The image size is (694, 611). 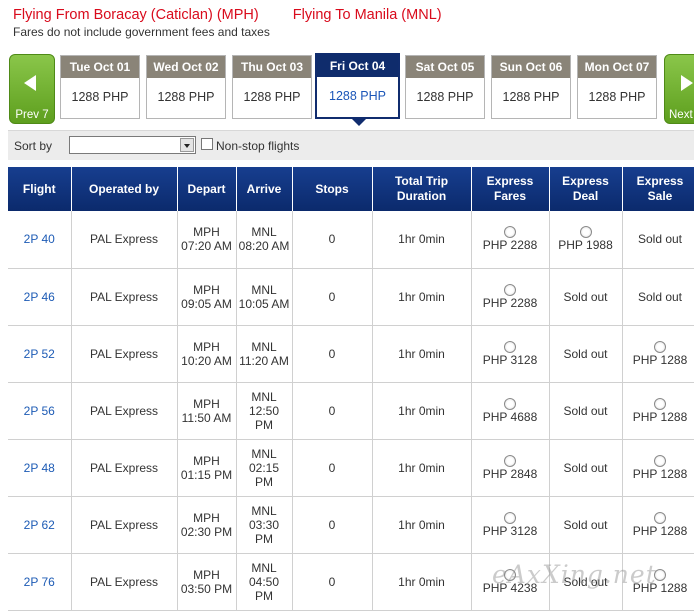 I want to click on flight-number: 2P 52, so click(x=40, y=354).